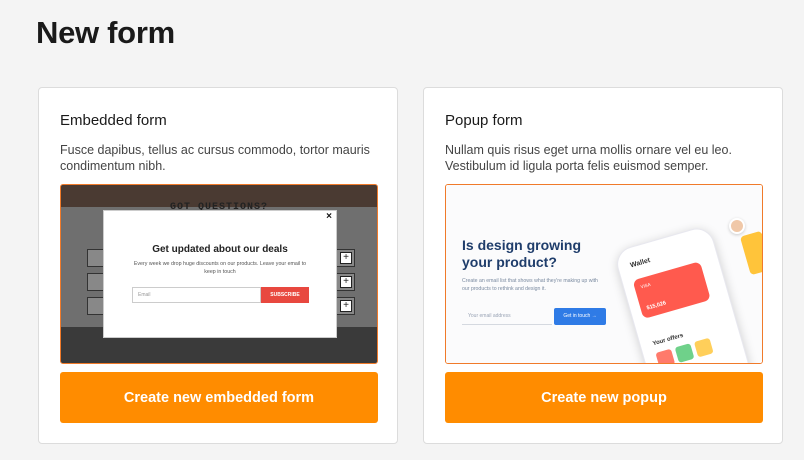 The width and height of the screenshot is (804, 460). Describe the element at coordinates (196, 295) in the screenshot. I see `modal-email-input: Email` at that location.